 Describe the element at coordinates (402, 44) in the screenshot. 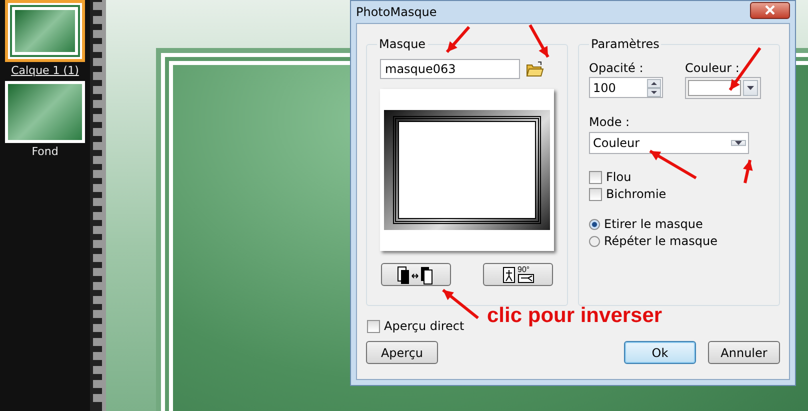

I see `group-title: Masque` at that location.